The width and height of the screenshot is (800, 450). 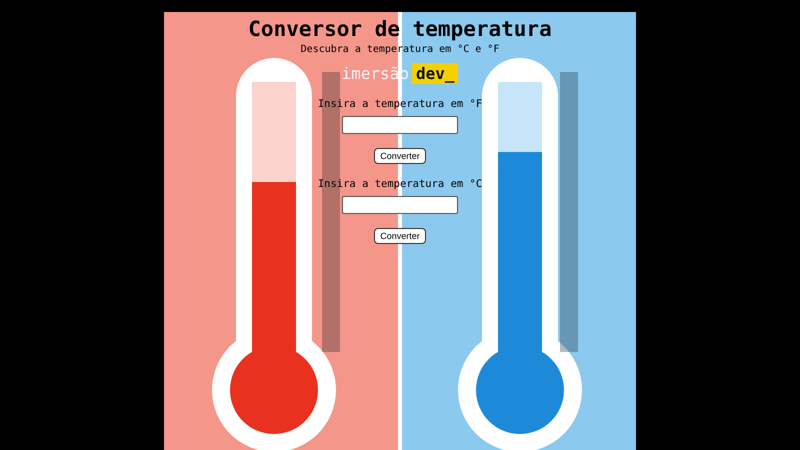 I want to click on subtitle: Descubra a temperatura em °C e °F, so click(x=400, y=49).